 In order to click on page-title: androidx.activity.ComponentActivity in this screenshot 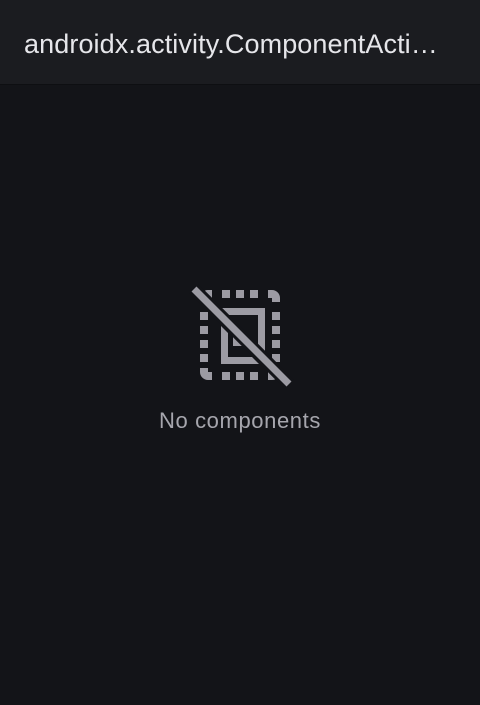, I will do `click(234, 44)`.